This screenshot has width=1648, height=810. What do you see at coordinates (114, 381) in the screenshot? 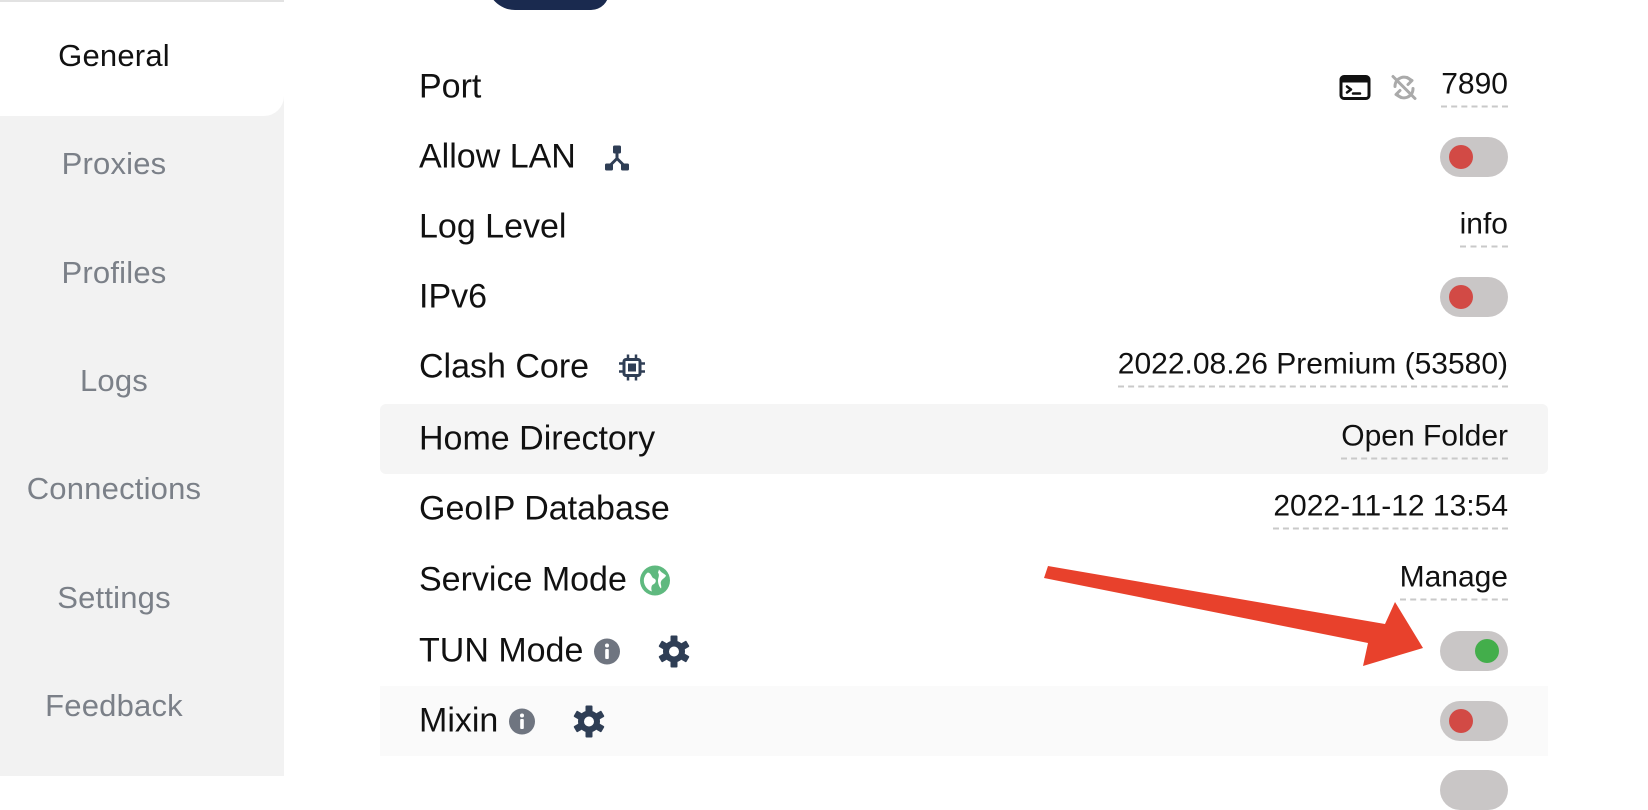
I see `sidebar-item-logs: Logs` at bounding box center [114, 381].